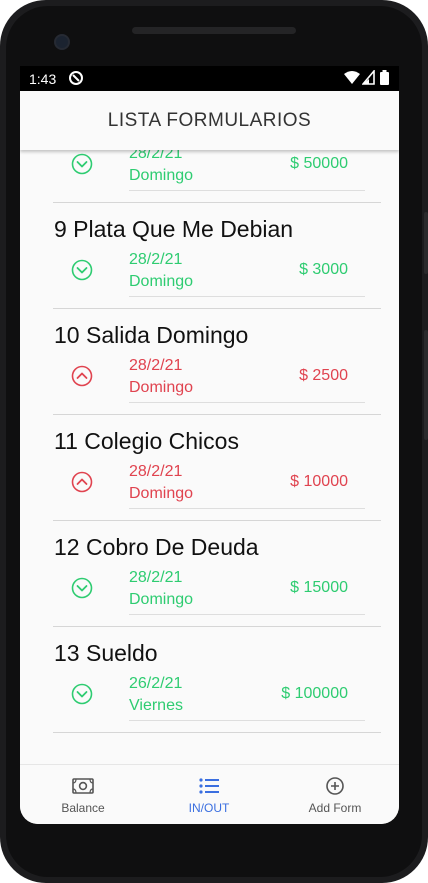  Describe the element at coordinates (426, 385) in the screenshot. I see `power-button` at that location.